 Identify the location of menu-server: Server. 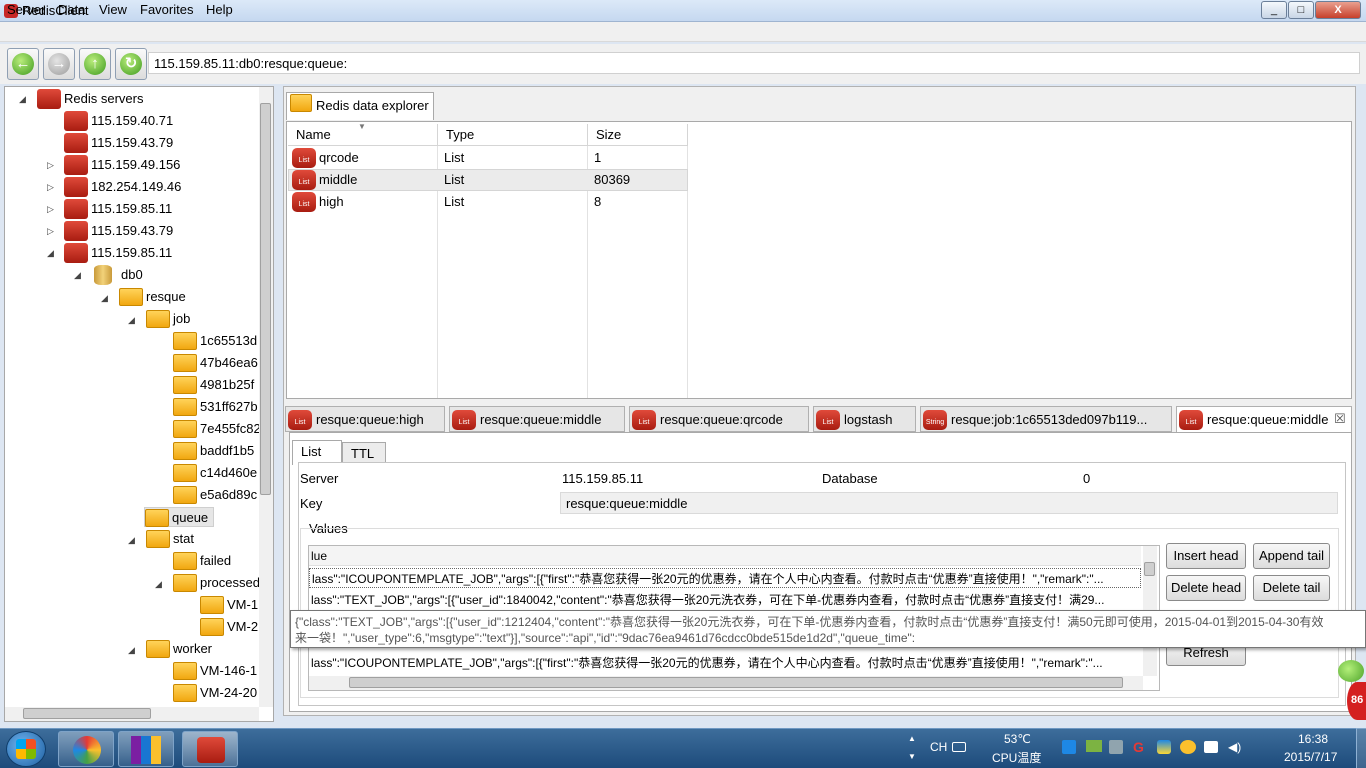
(26, 9).